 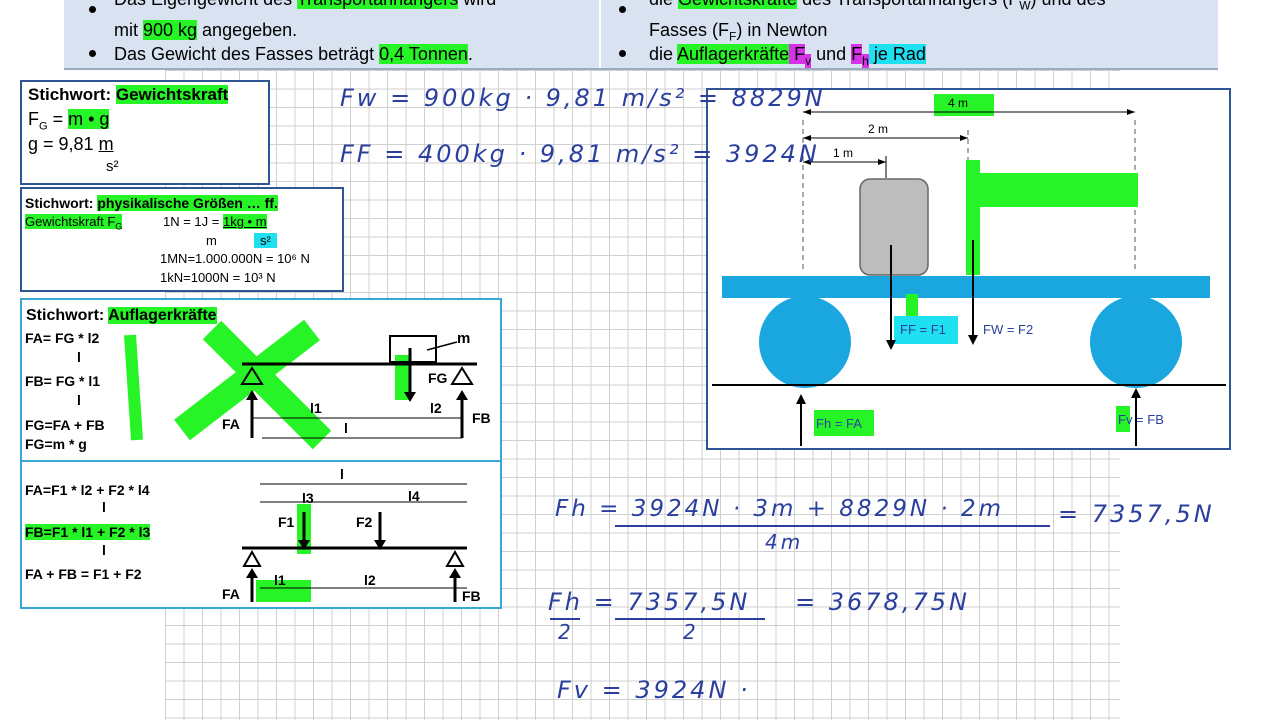 What do you see at coordinates (1141, 419) in the screenshot?
I see `fv-label: Fv = FB` at bounding box center [1141, 419].